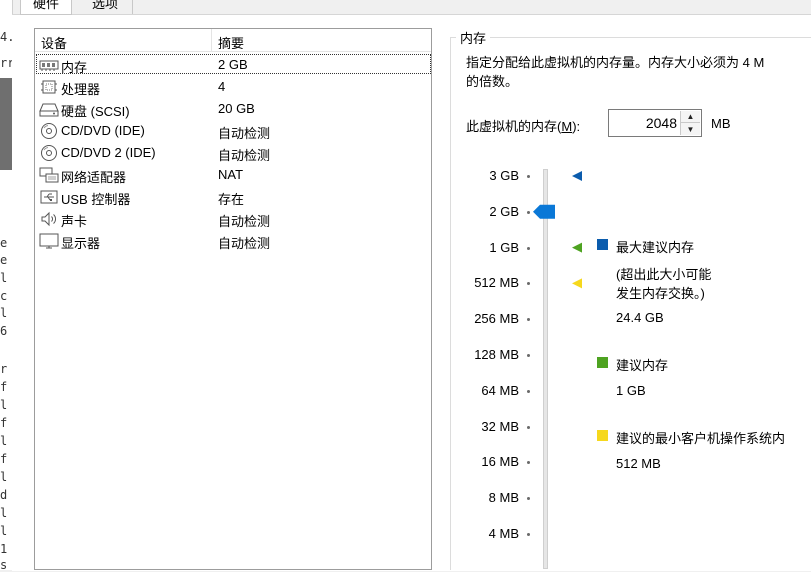 This screenshot has width=811, height=572. I want to click on max-recommended-note: (超出此大小可能, so click(664, 274).